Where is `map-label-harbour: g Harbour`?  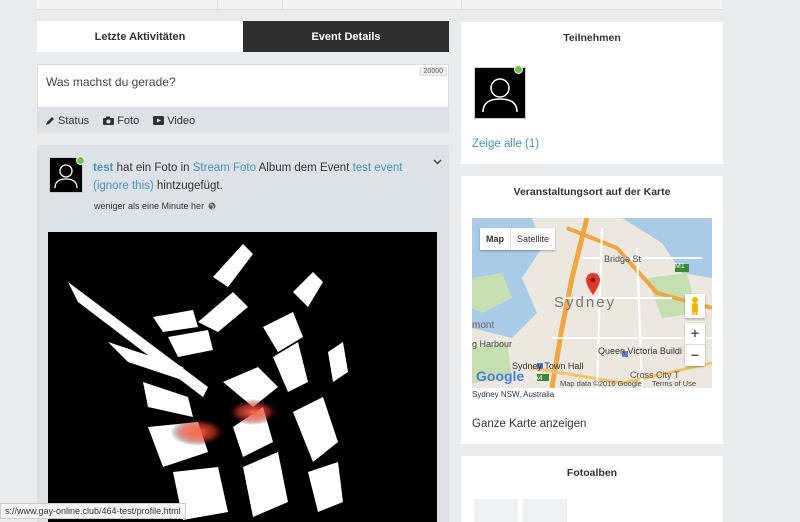
map-label-harbour: g Harbour is located at coordinates (492, 344).